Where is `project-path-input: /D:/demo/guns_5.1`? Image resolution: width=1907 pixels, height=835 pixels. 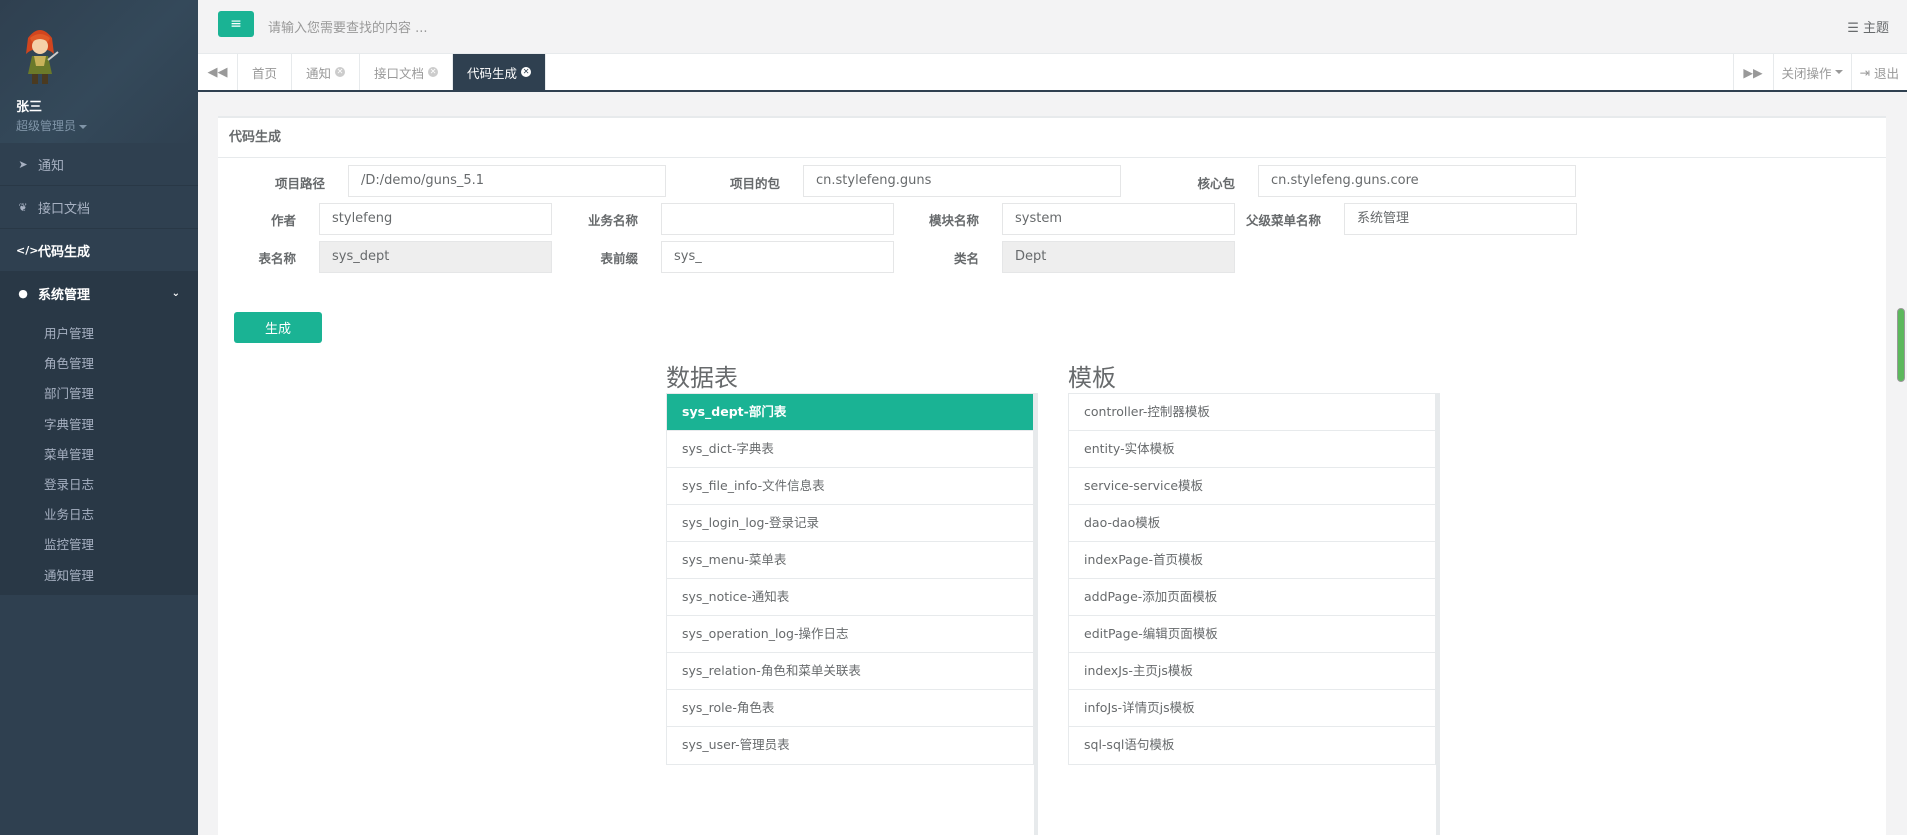 project-path-input: /D:/demo/guns_5.1 is located at coordinates (507, 181).